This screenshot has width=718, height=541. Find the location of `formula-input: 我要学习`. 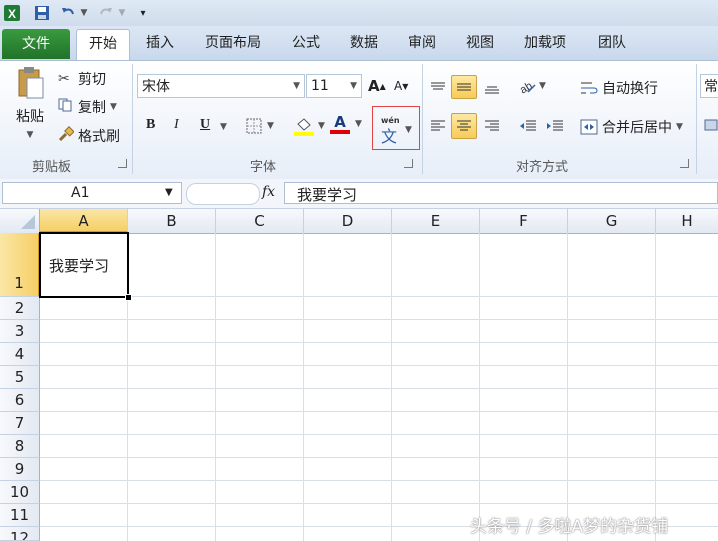

formula-input: 我要学习 is located at coordinates (501, 193).